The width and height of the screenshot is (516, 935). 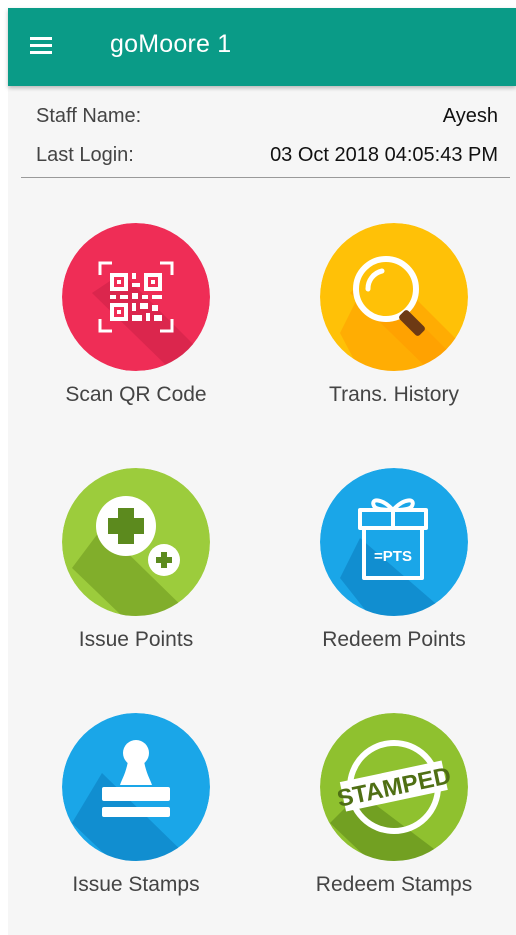 I want to click on app-title: goMoore 1, so click(x=171, y=44).